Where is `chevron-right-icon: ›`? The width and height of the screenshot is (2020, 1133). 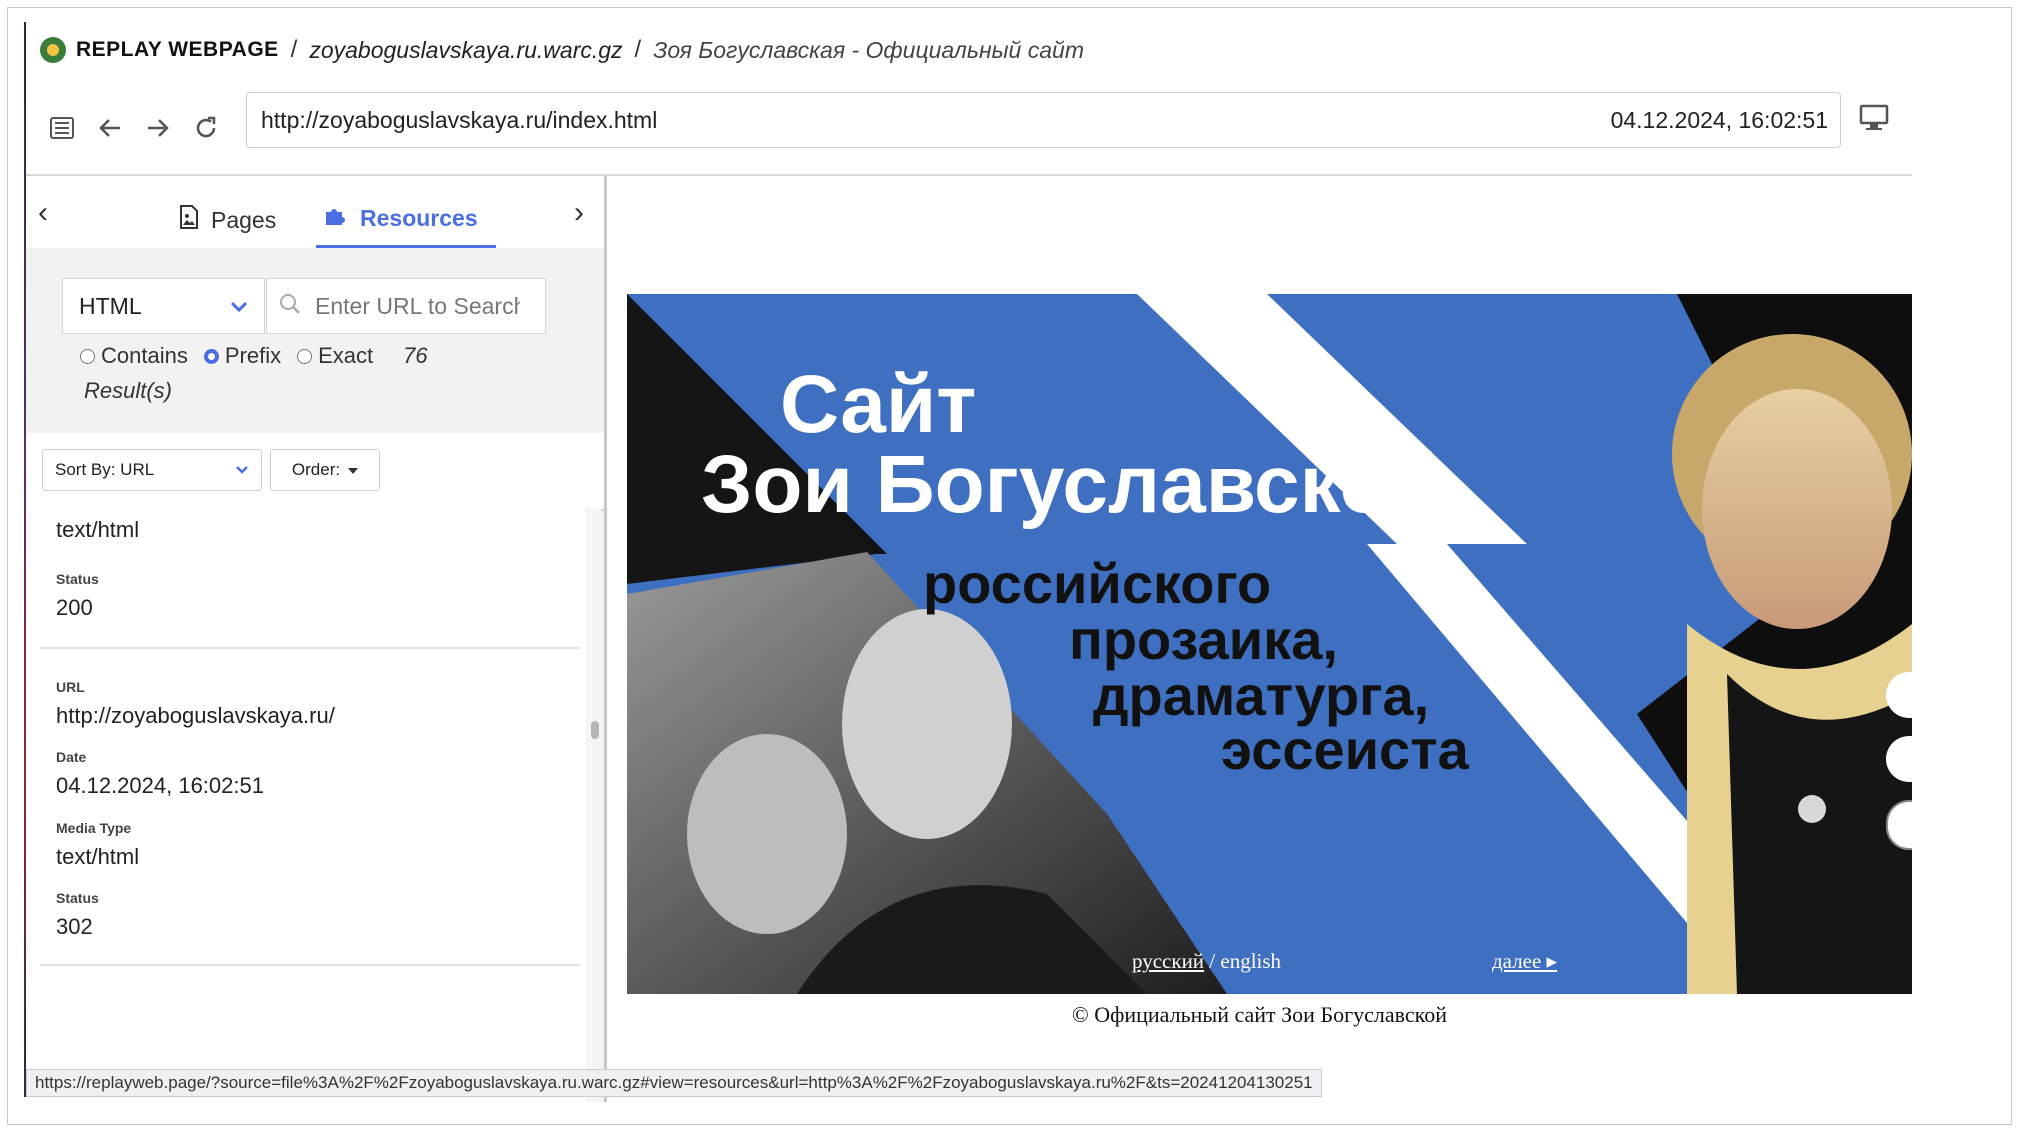 chevron-right-icon: › is located at coordinates (579, 213).